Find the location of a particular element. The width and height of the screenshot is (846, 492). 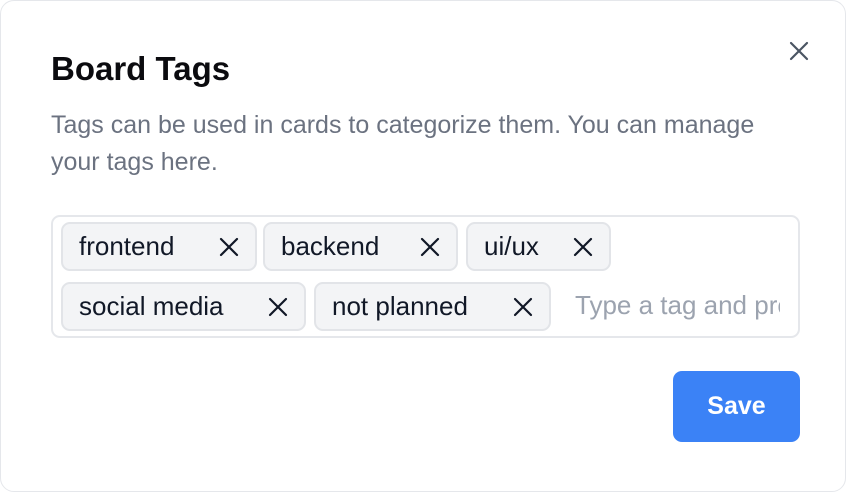

tag-label: ui/ux is located at coordinates (511, 246).